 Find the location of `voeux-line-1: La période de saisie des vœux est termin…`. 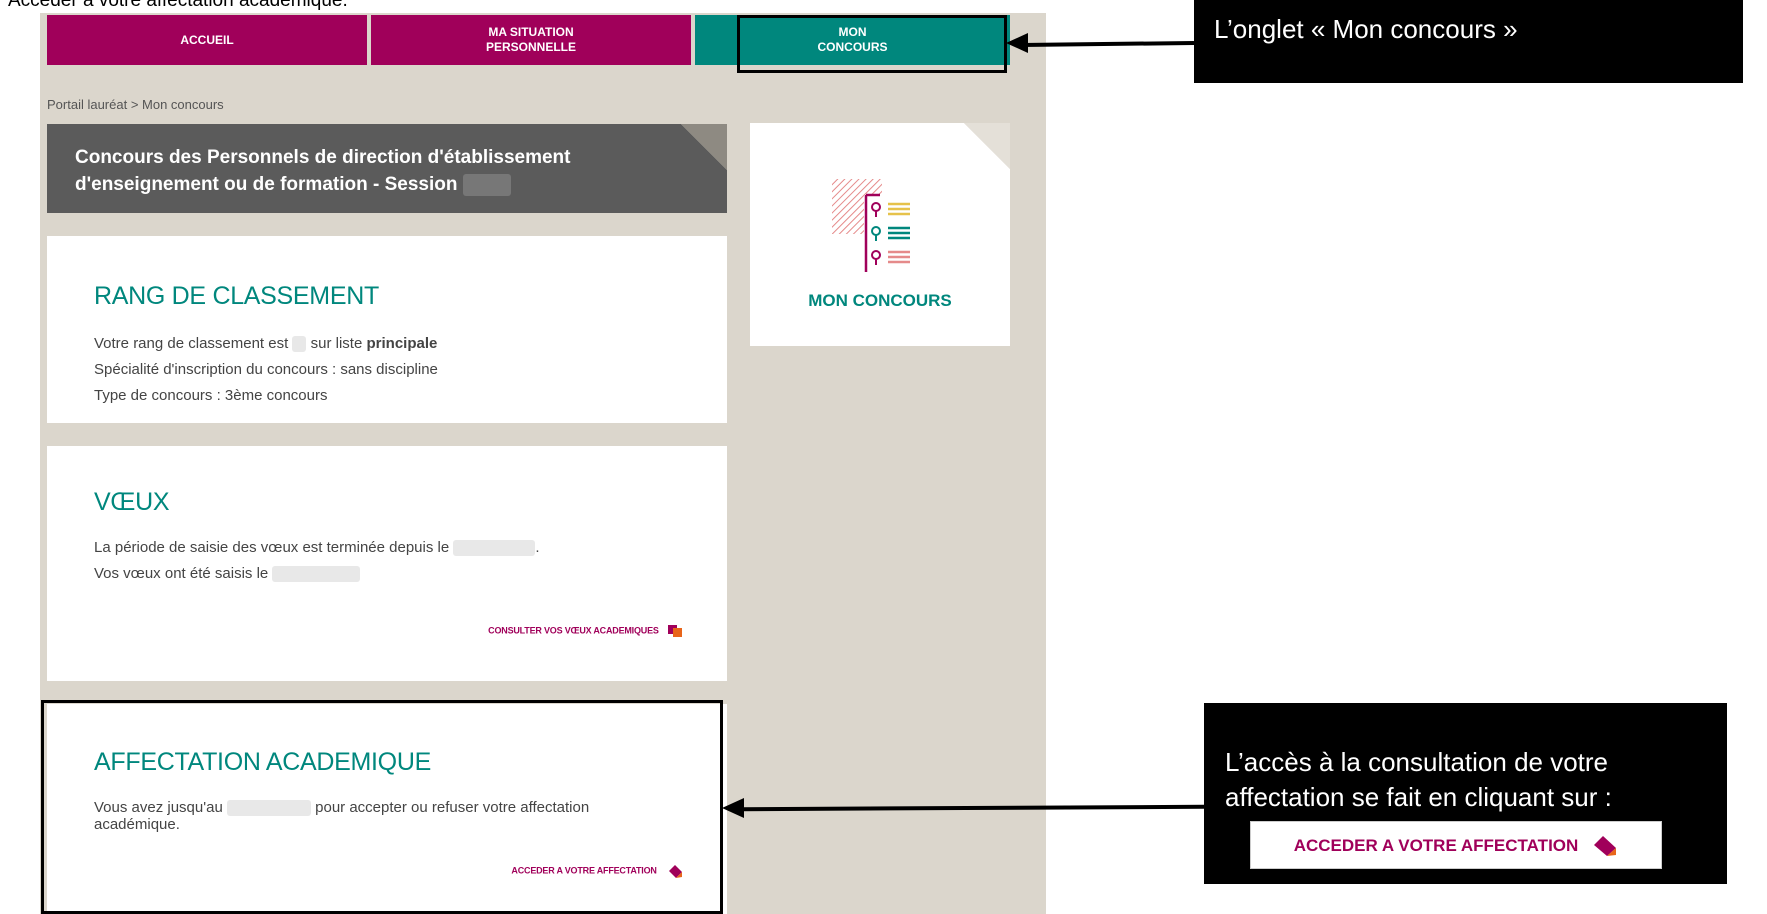

voeux-line-1: La période de saisie des vœux est termin… is located at coordinates (387, 548).